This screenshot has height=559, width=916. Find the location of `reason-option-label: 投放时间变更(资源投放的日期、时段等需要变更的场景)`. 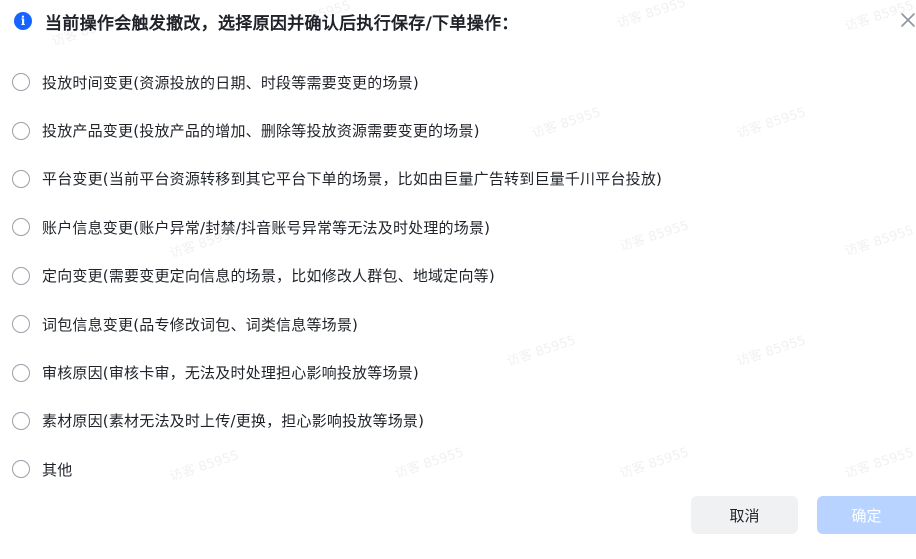

reason-option-label: 投放时间变更(资源投放的日期、时段等需要变更的场景) is located at coordinates (230, 82).